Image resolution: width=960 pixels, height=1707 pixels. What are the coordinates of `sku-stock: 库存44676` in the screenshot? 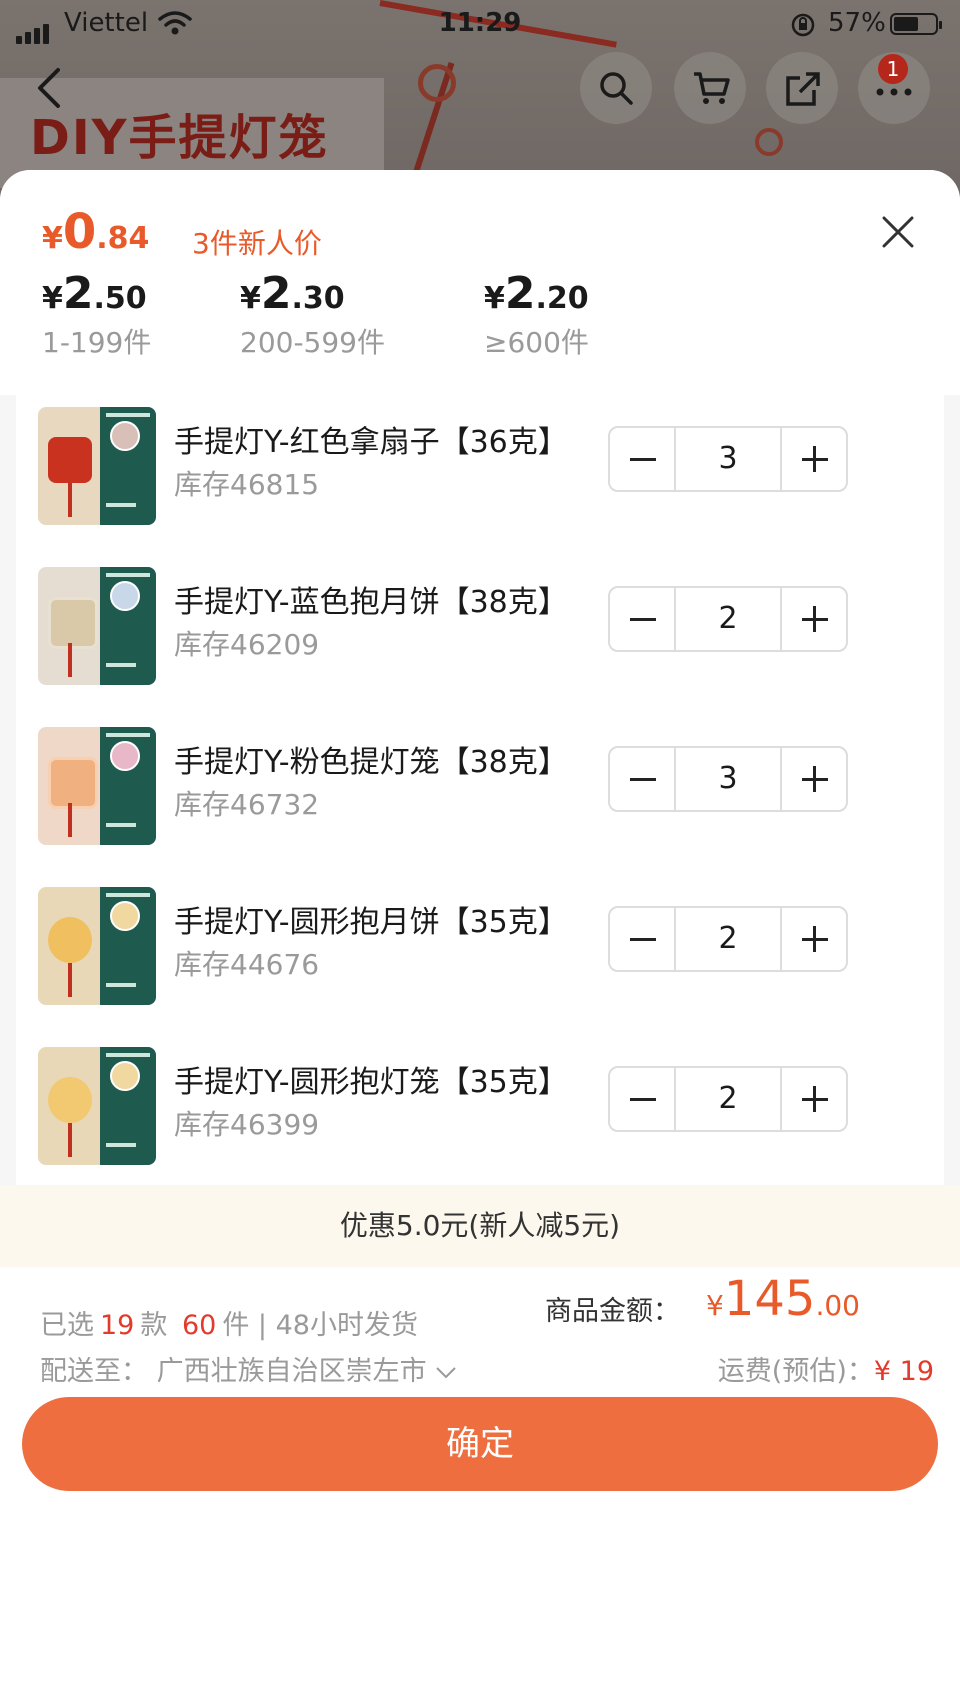 It's located at (247, 964).